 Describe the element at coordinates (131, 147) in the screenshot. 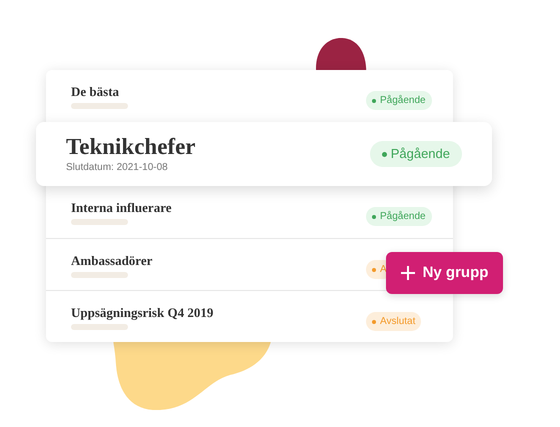

I see `group-name: Teknikchefer` at that location.